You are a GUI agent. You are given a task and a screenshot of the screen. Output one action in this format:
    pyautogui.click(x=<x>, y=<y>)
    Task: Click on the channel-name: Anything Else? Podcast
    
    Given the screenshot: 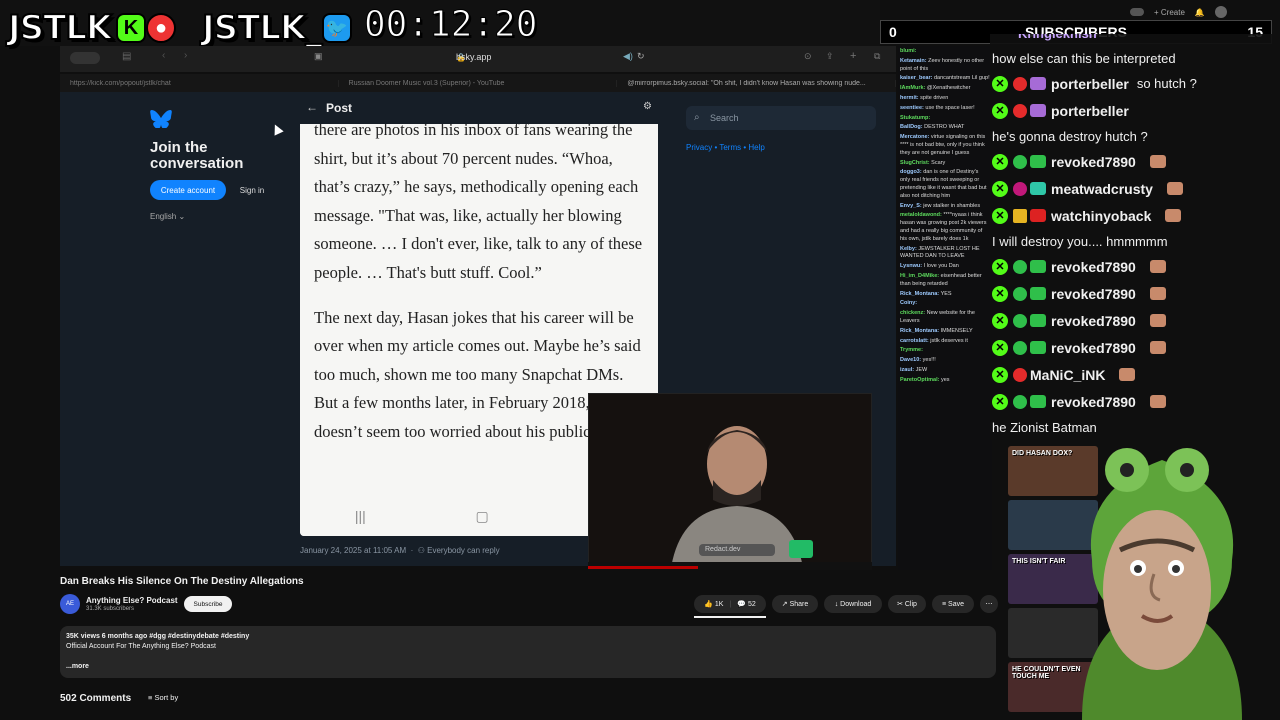 What is the action you would take?
    pyautogui.click(x=132, y=600)
    